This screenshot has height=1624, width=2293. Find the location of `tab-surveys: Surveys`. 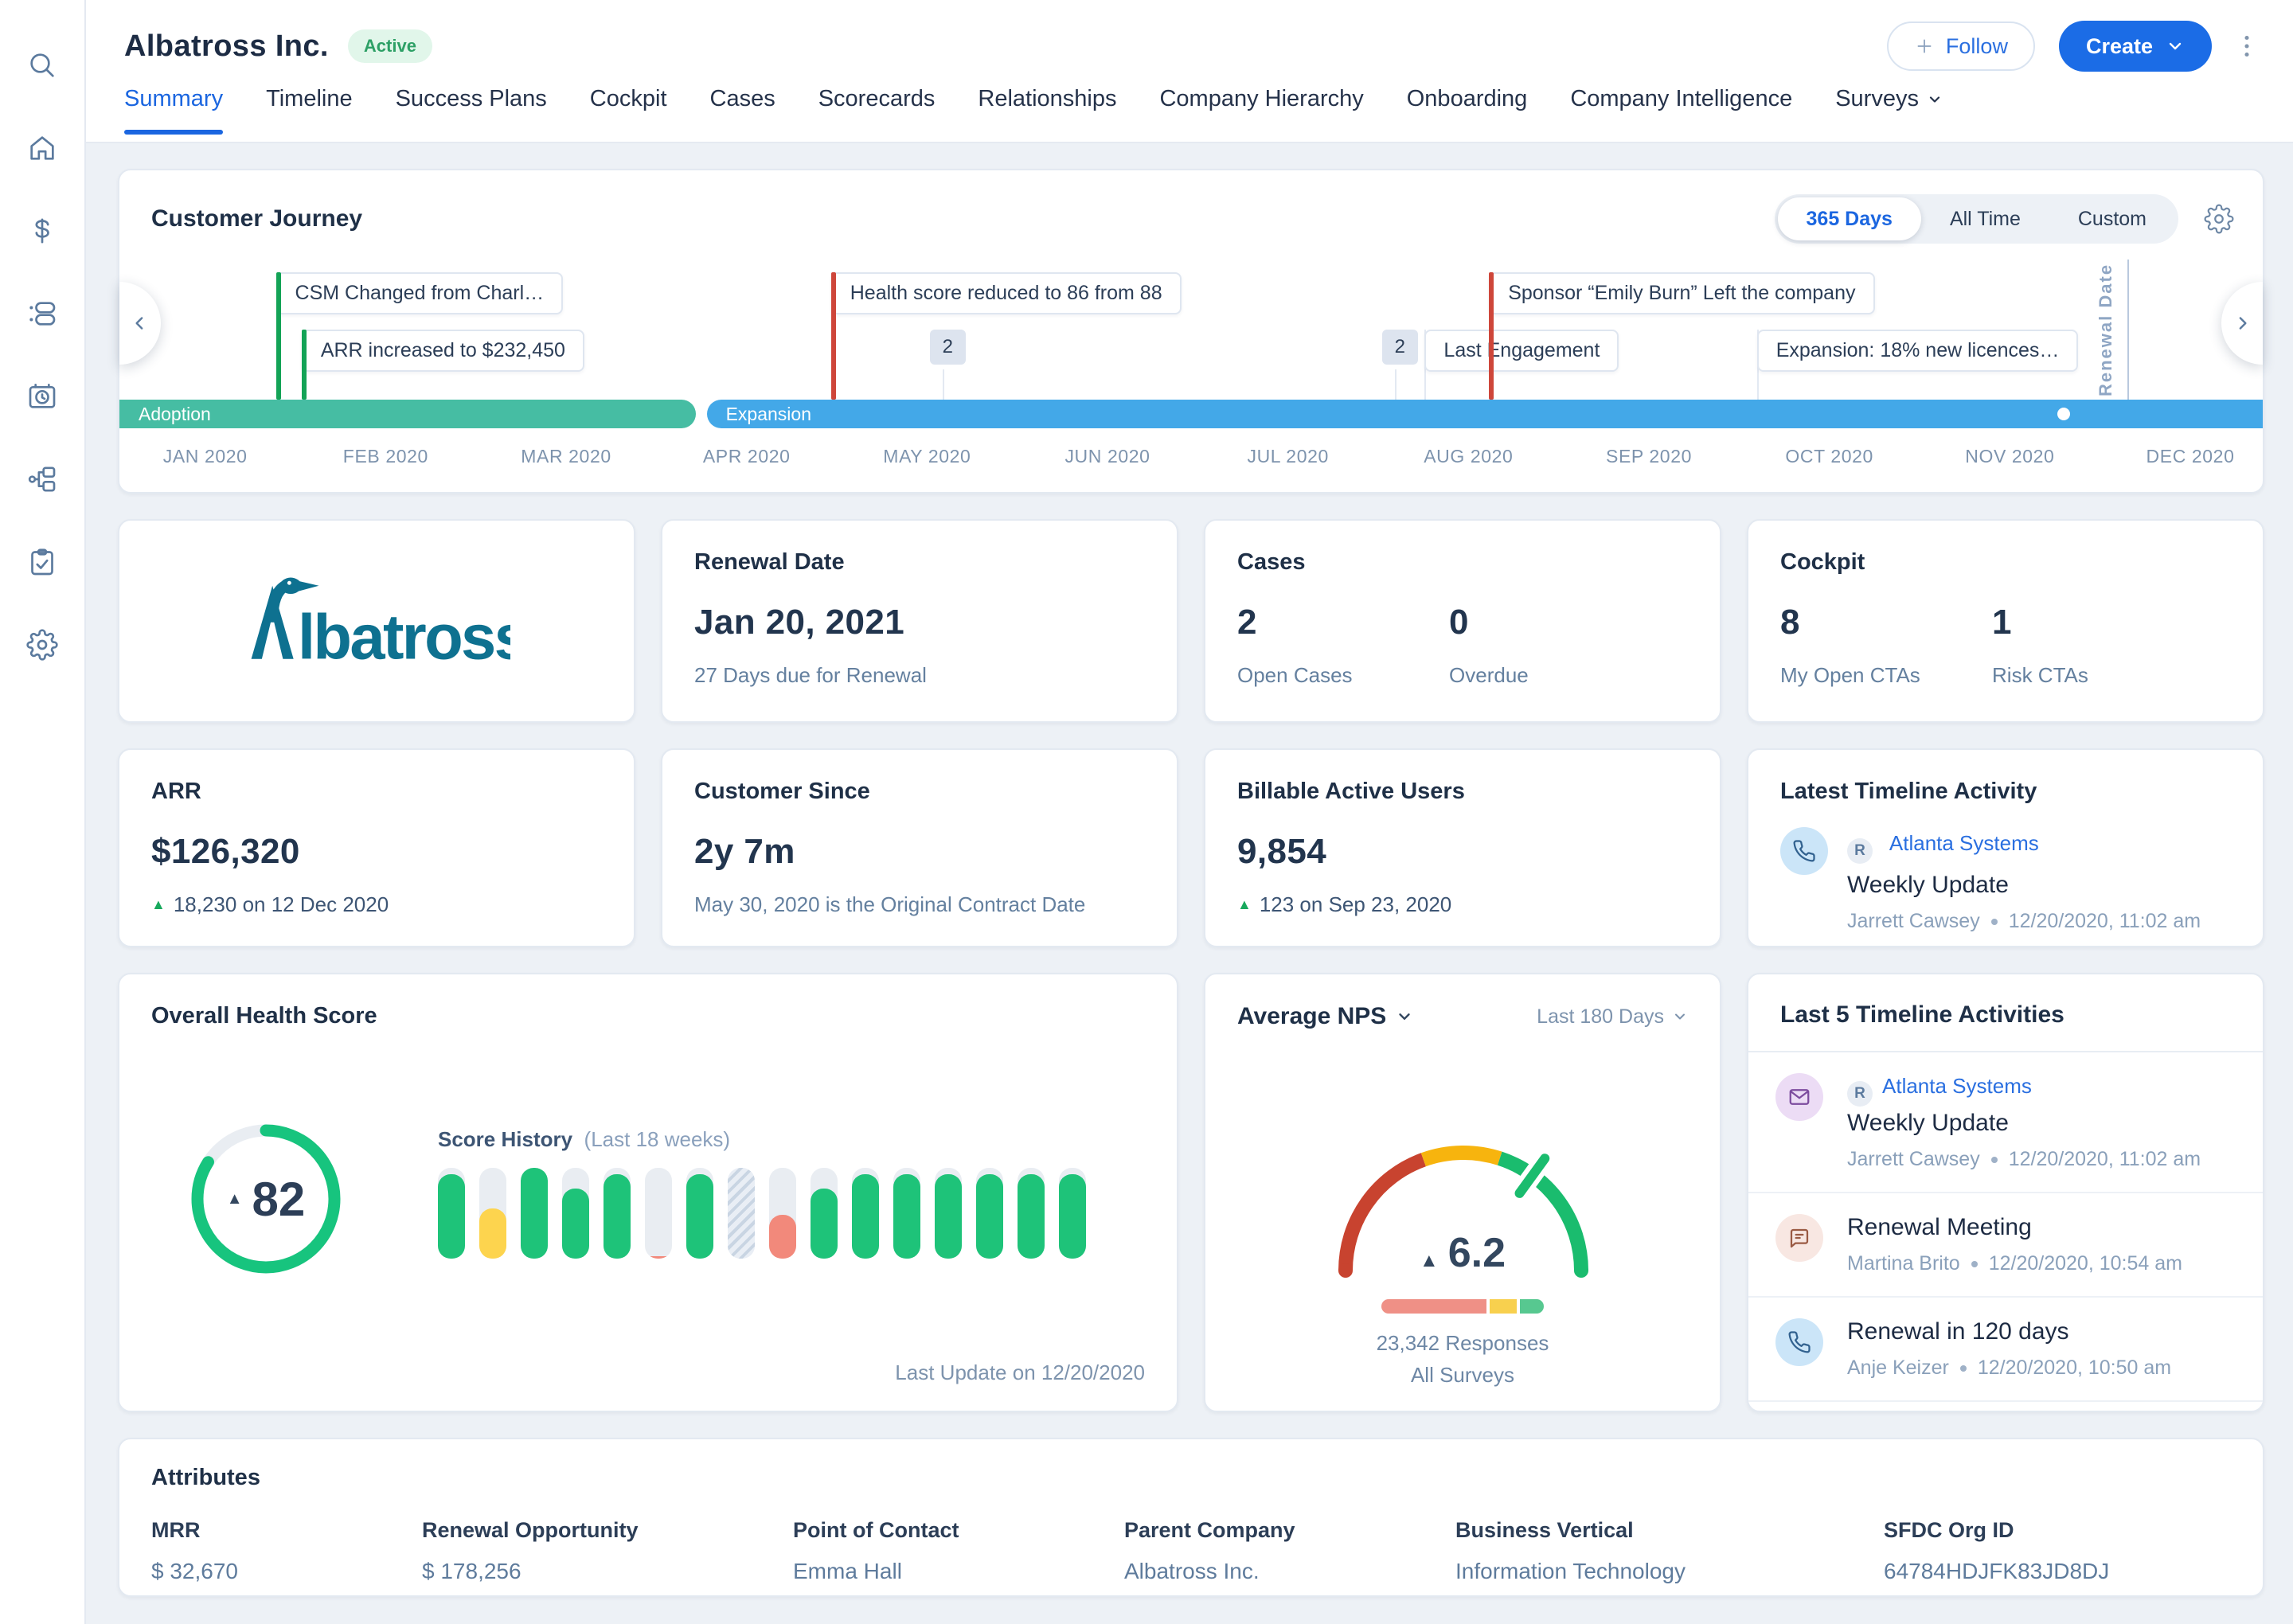

tab-surveys: Surveys is located at coordinates (1889, 109).